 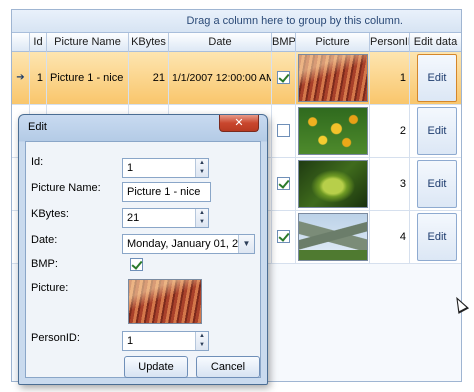 What do you see at coordinates (390, 131) in the screenshot?
I see `cell-person-id: 2` at bounding box center [390, 131].